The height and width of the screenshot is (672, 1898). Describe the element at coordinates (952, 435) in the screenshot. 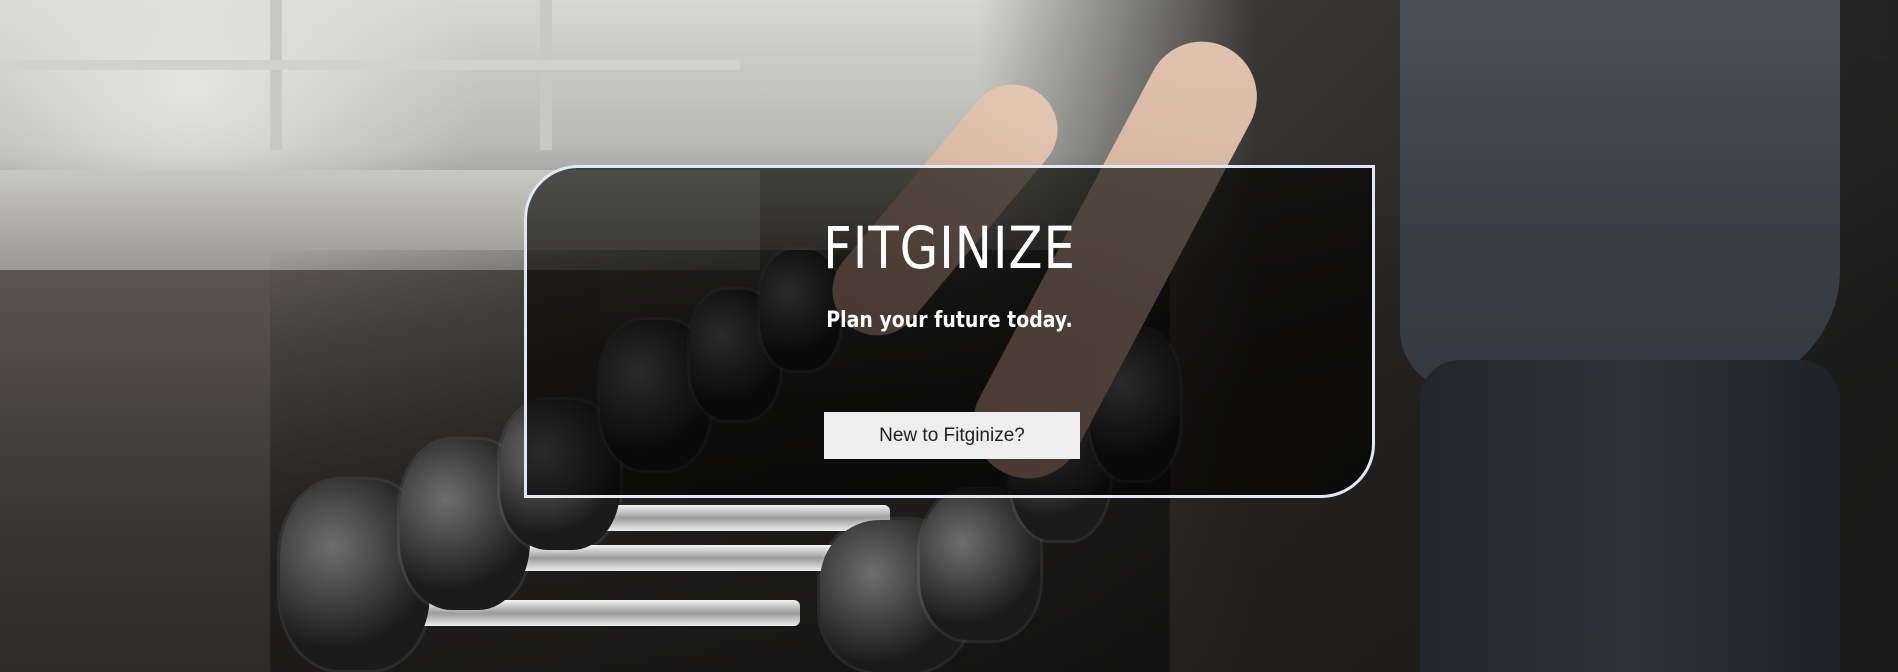

I see `new-to-fitginize-button: New to Fitginize?` at that location.